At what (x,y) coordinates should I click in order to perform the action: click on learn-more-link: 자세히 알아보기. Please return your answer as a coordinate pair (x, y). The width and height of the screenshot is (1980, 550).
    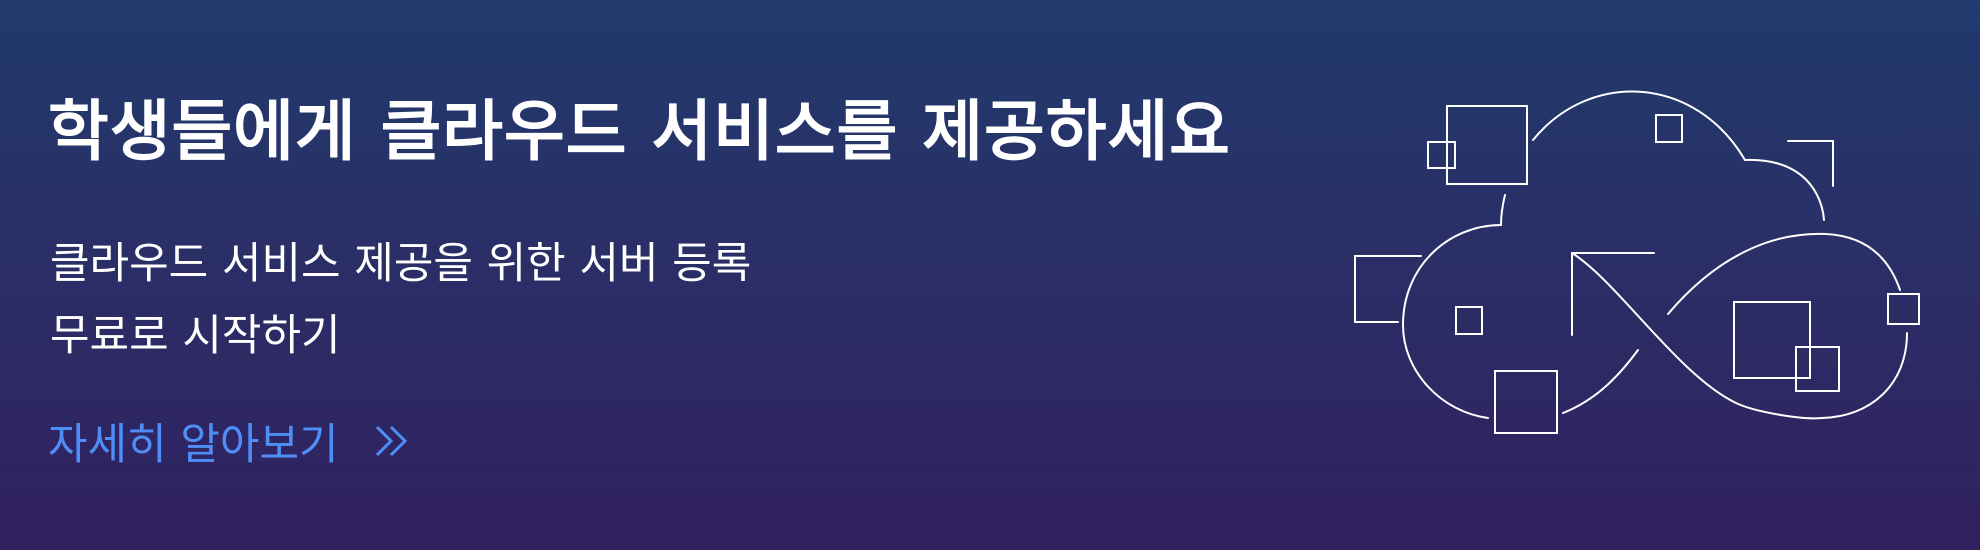
    Looking at the image, I should click on (230, 441).